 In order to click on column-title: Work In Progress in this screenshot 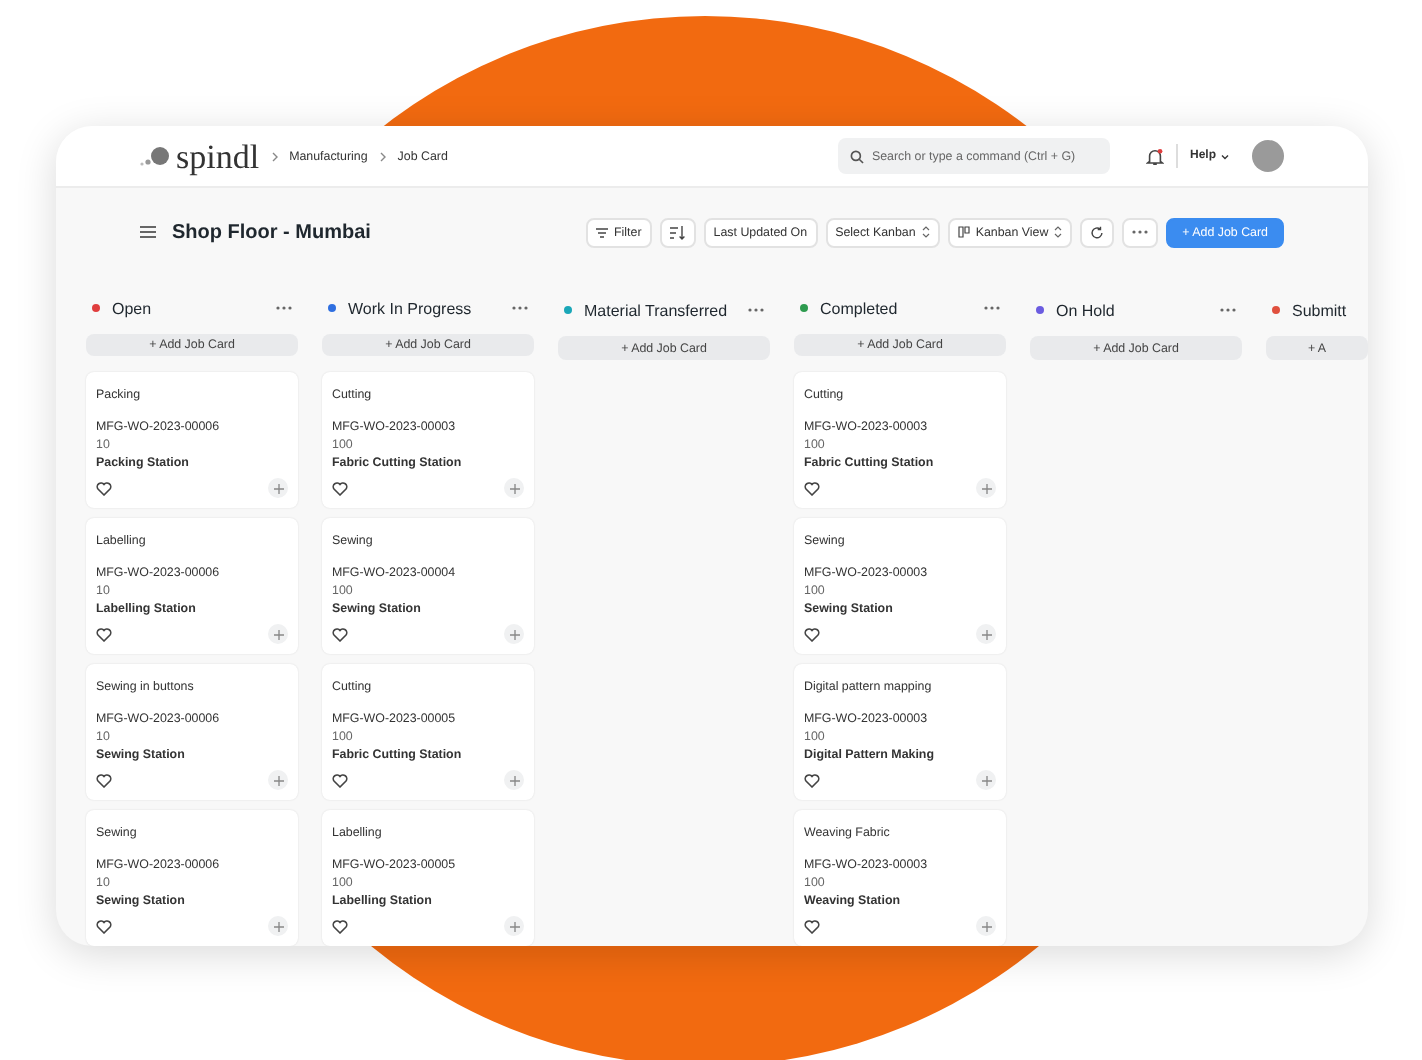, I will do `click(411, 308)`.